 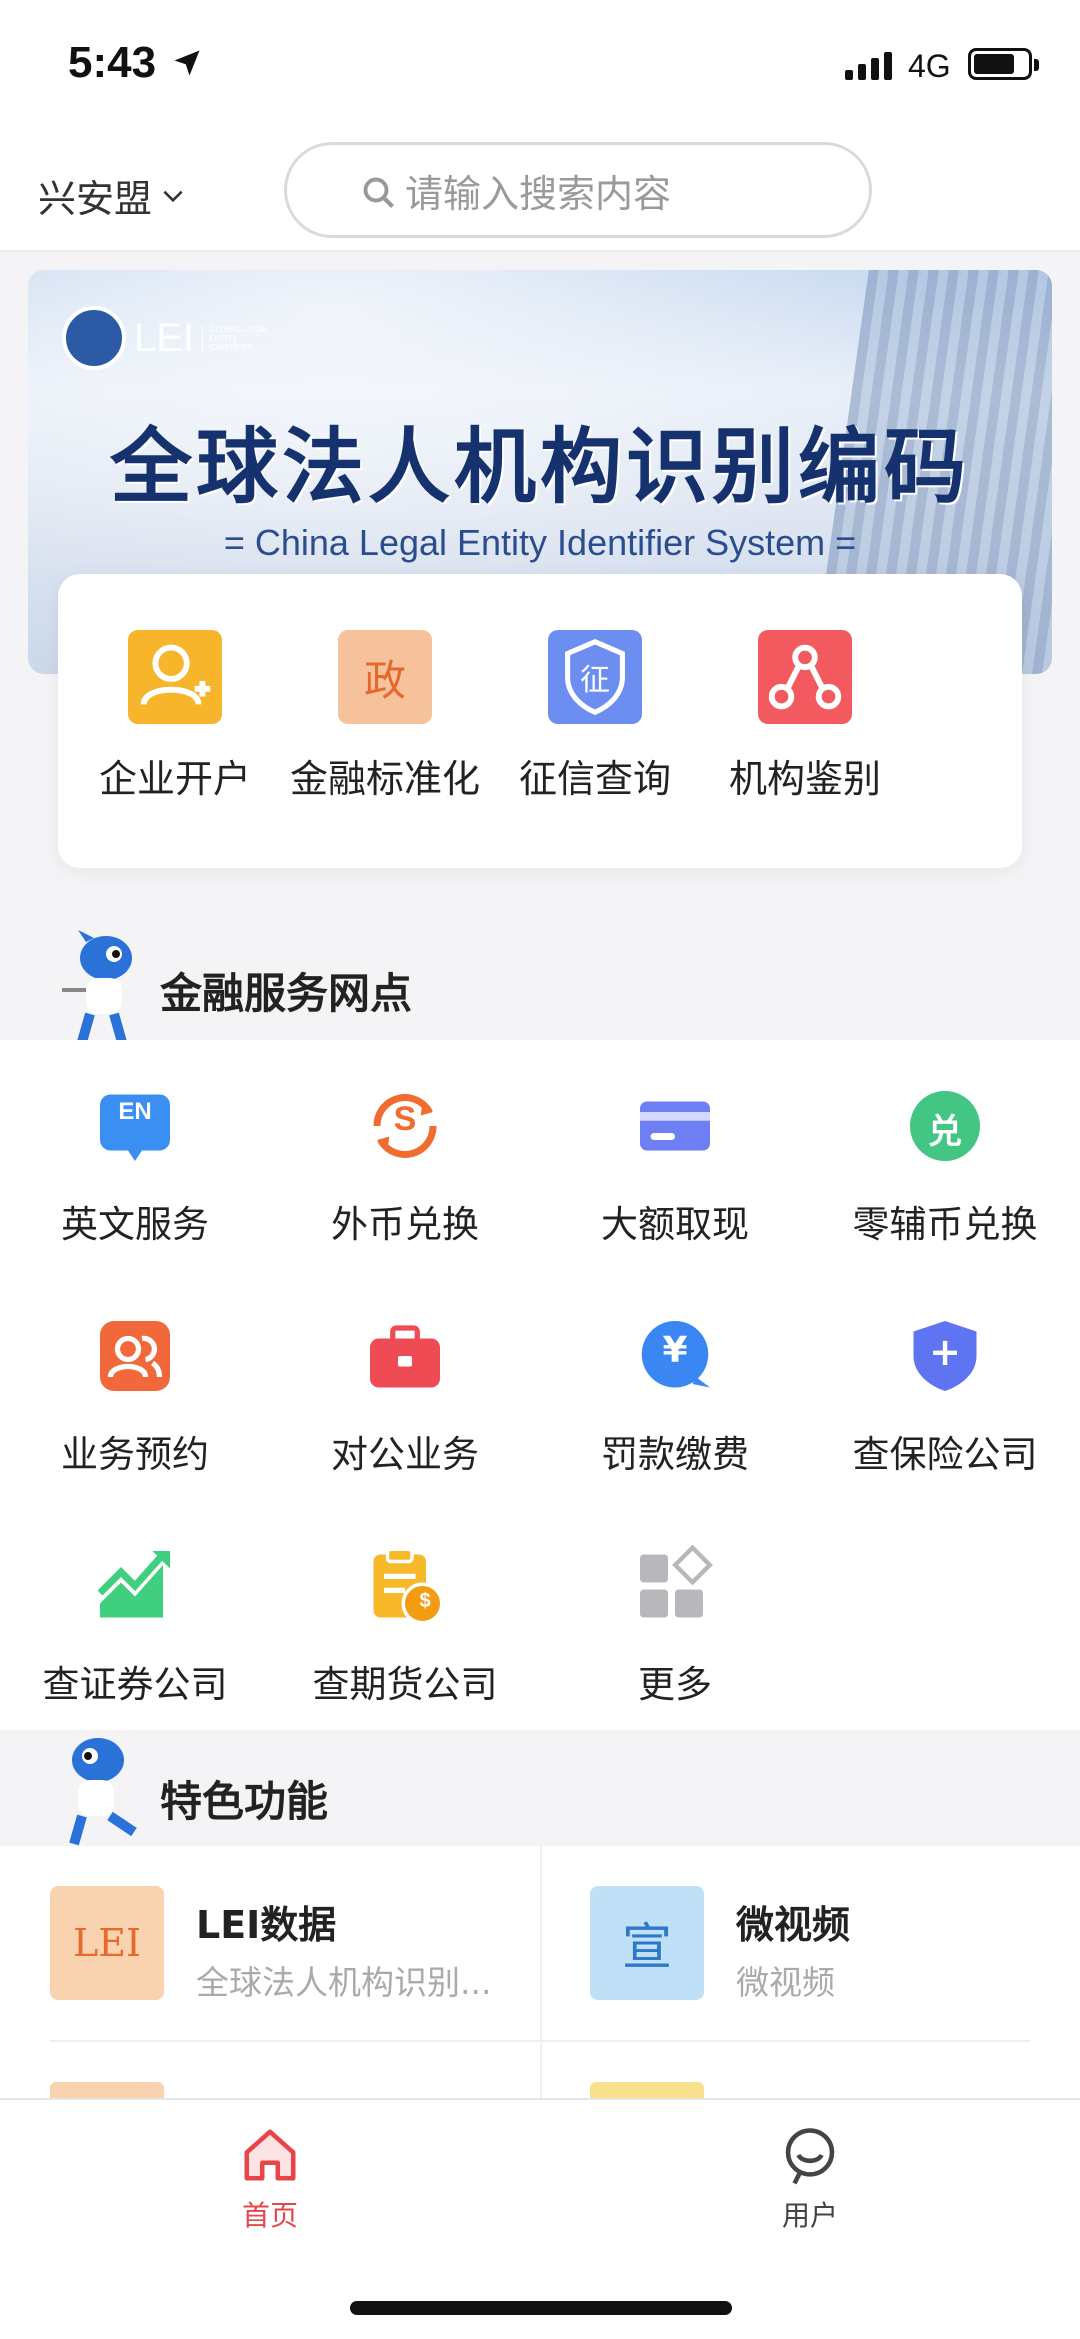 I want to click on service-english: EN 英文服务, so click(x=135, y=1166).